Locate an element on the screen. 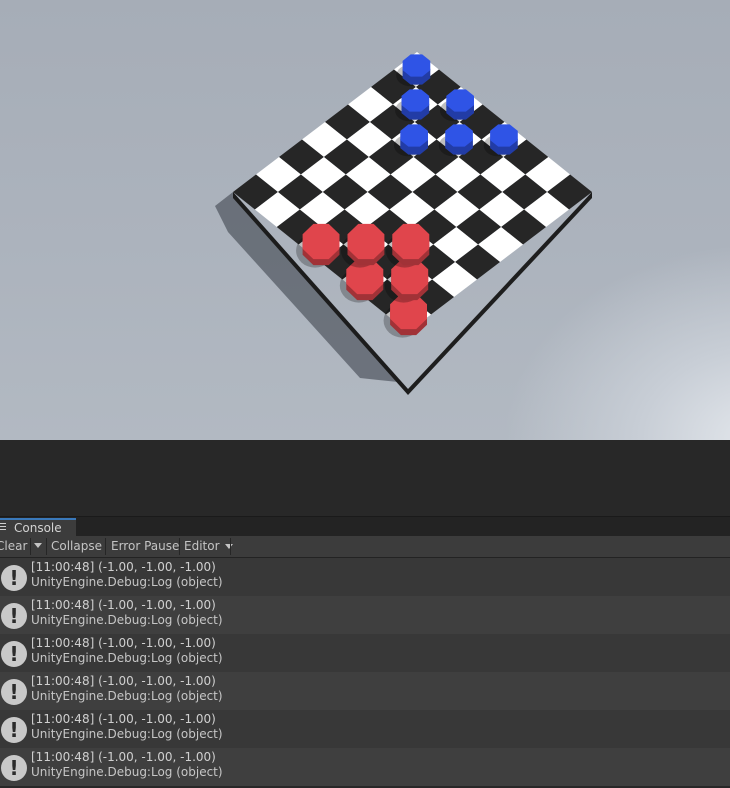 This screenshot has width=730, height=788. clear-options-dropdown is located at coordinates (38, 545).